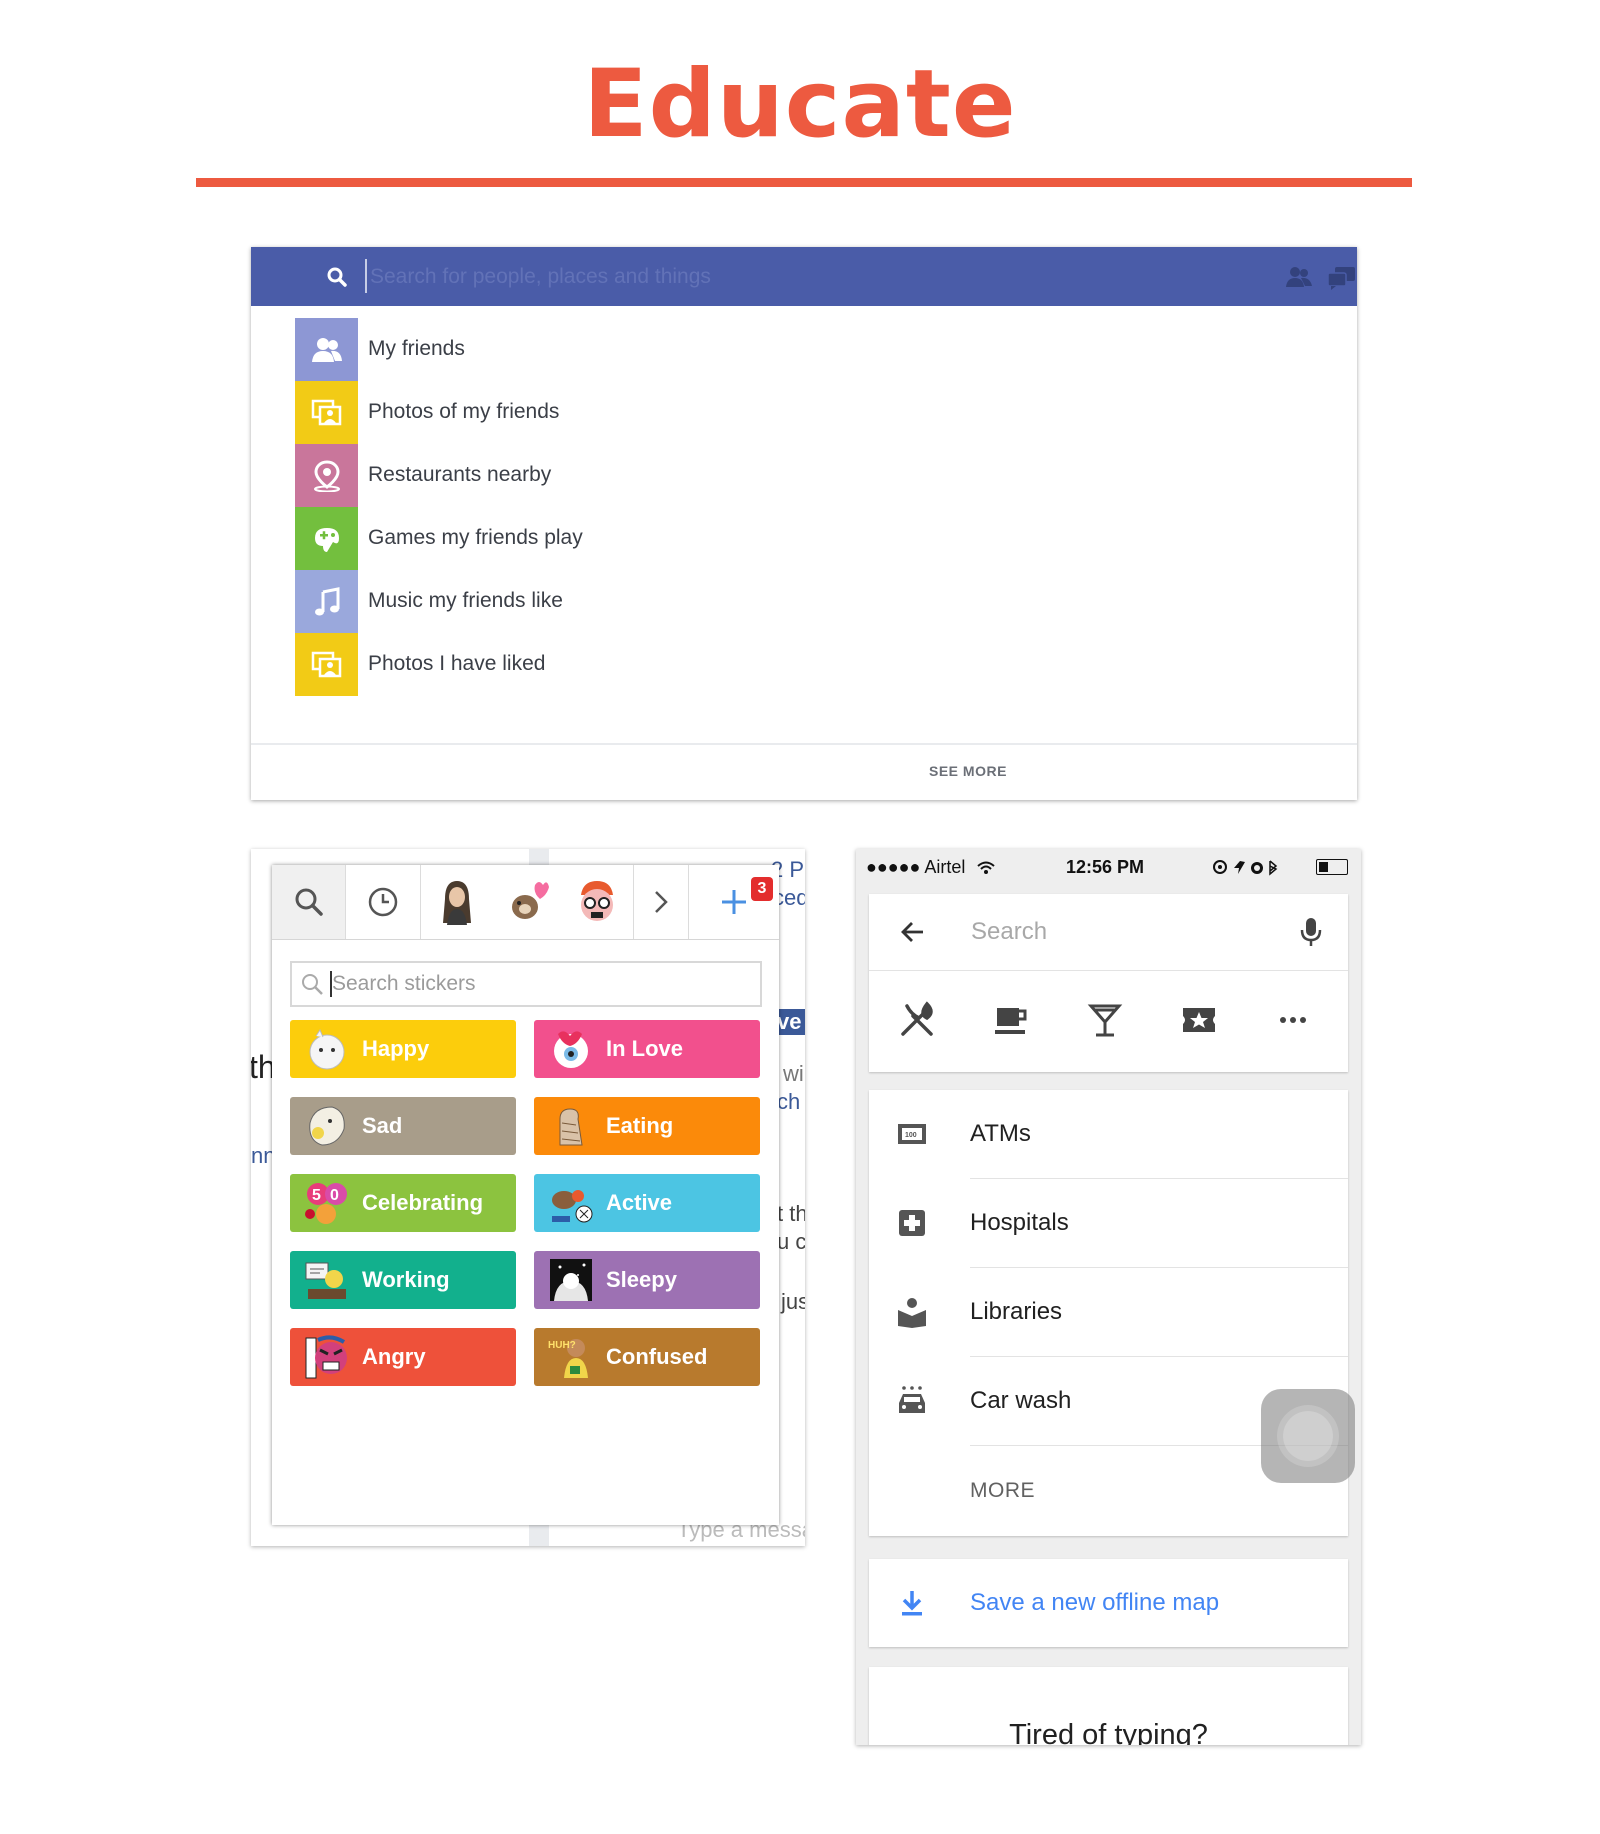 The image size is (1600, 1834). I want to click on svg-text: 0, so click(334, 1195).